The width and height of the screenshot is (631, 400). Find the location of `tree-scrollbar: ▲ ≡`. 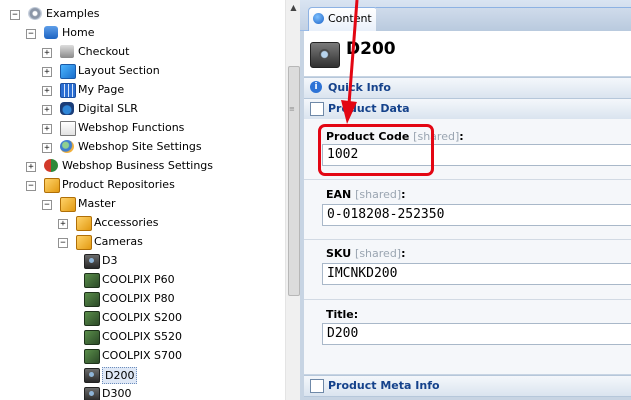

tree-scrollbar: ▲ ≡ is located at coordinates (293, 200).